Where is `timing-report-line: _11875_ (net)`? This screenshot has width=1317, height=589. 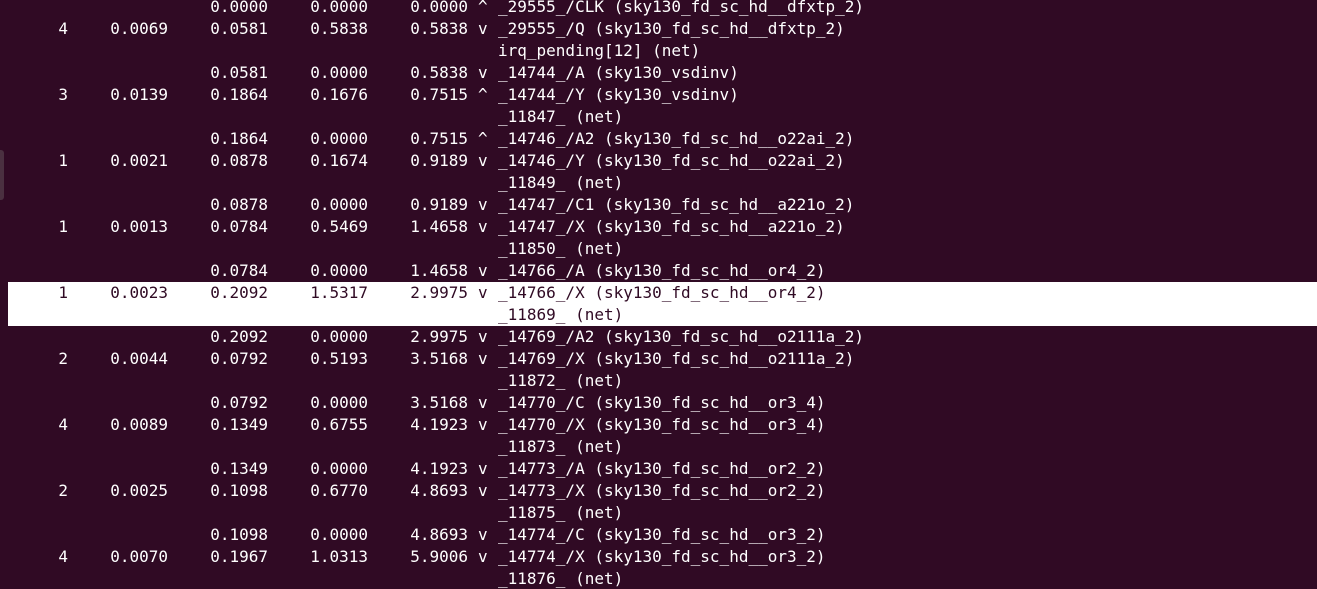
timing-report-line: _11875_ (net) is located at coordinates (658, 513).